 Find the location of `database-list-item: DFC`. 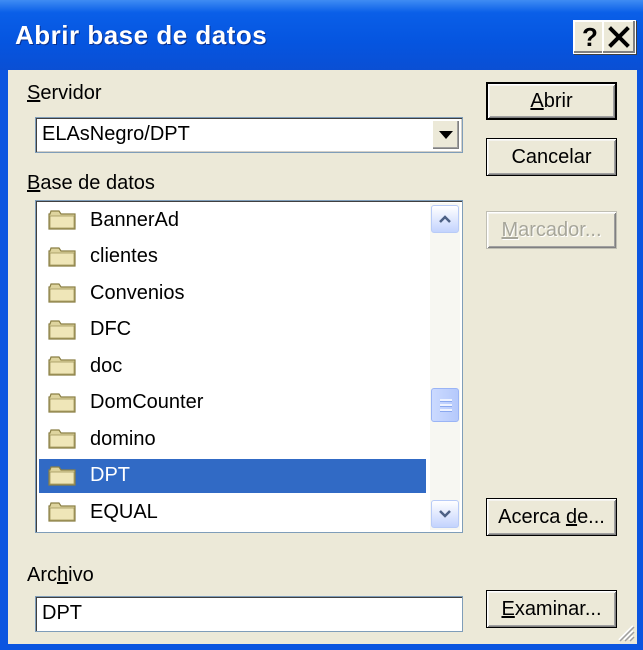

database-list-item: DFC is located at coordinates (232, 330).